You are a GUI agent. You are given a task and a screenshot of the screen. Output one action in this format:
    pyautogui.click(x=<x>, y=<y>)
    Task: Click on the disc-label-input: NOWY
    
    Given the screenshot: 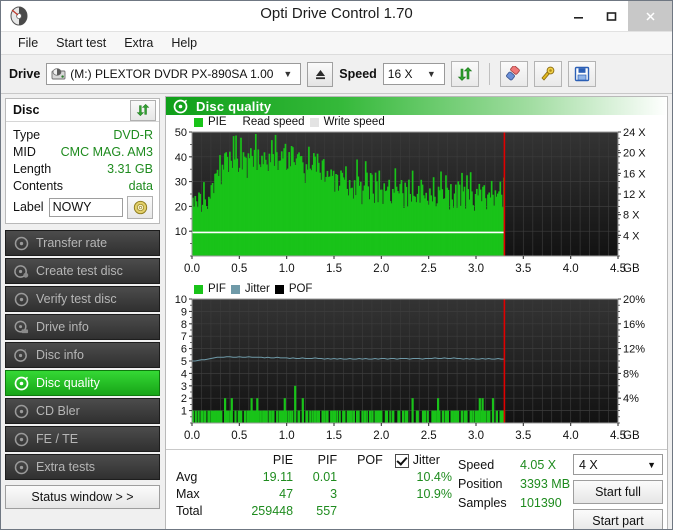 What is the action you would take?
    pyautogui.click(x=85, y=207)
    